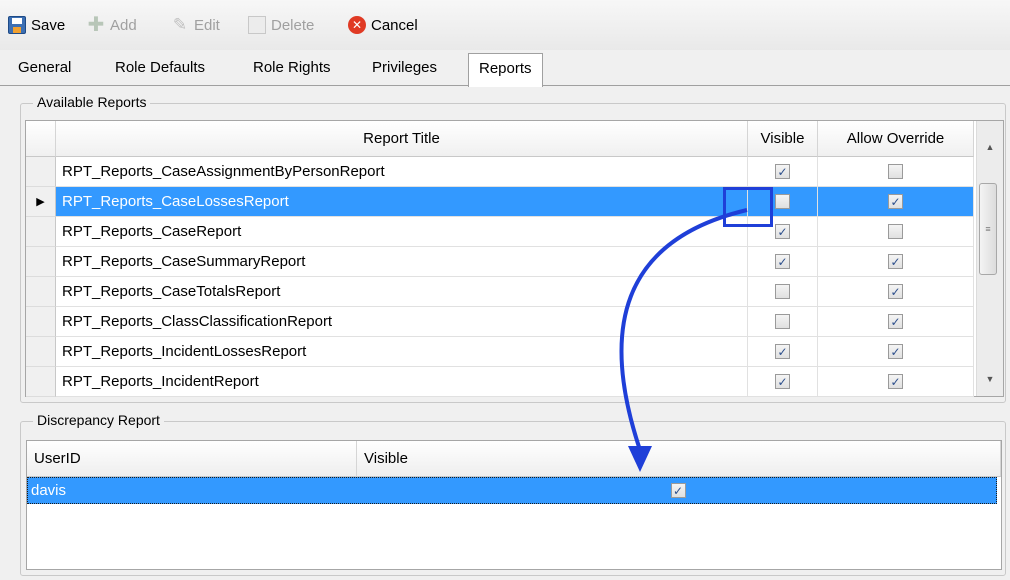  I want to click on report-row: RPT_Reports_CaseTotalsReport ✓, so click(500, 292).